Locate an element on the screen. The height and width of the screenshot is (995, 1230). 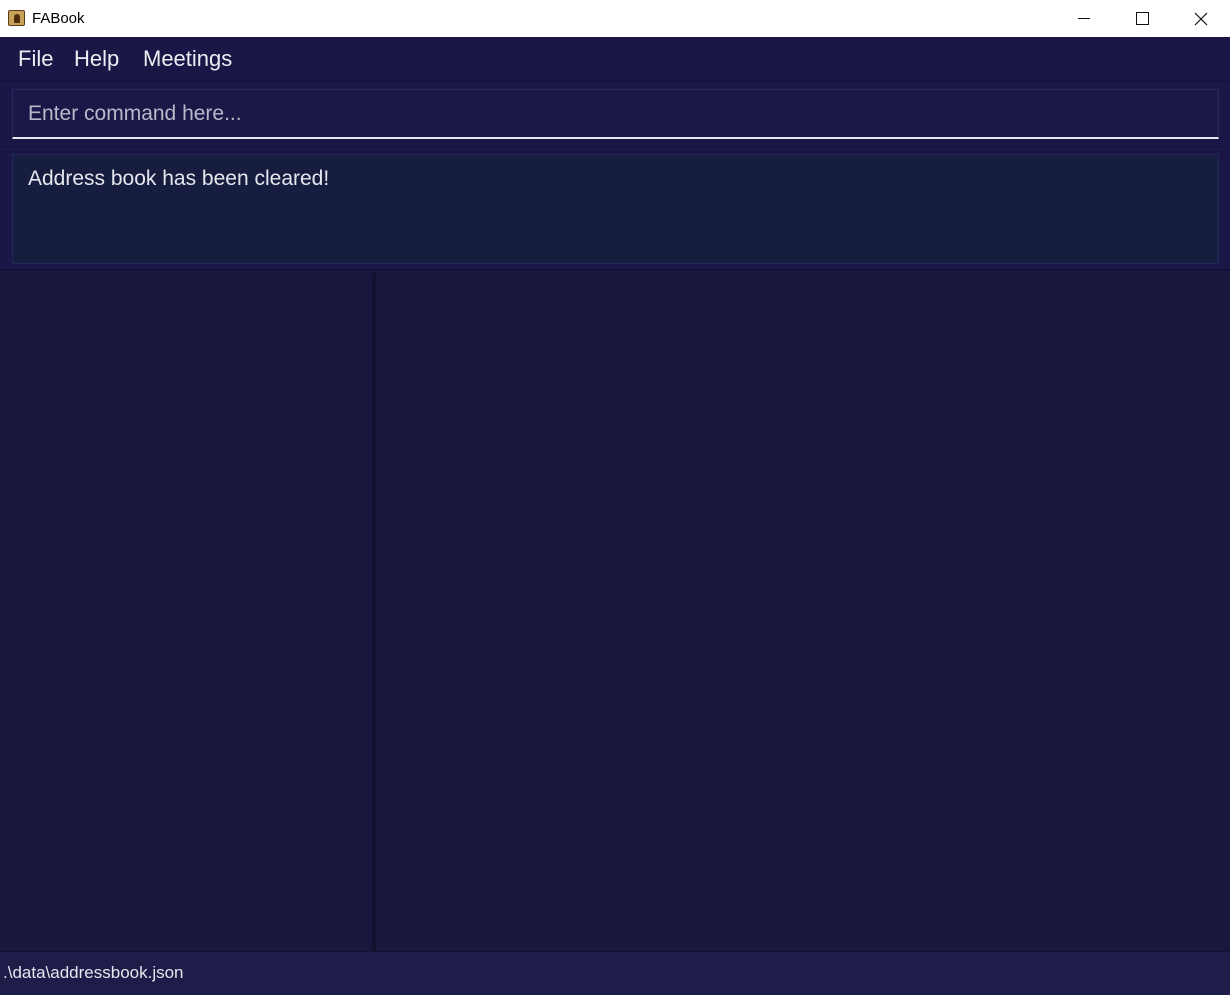
status-bar: .\data\addressbook.json is located at coordinates (615, 973).